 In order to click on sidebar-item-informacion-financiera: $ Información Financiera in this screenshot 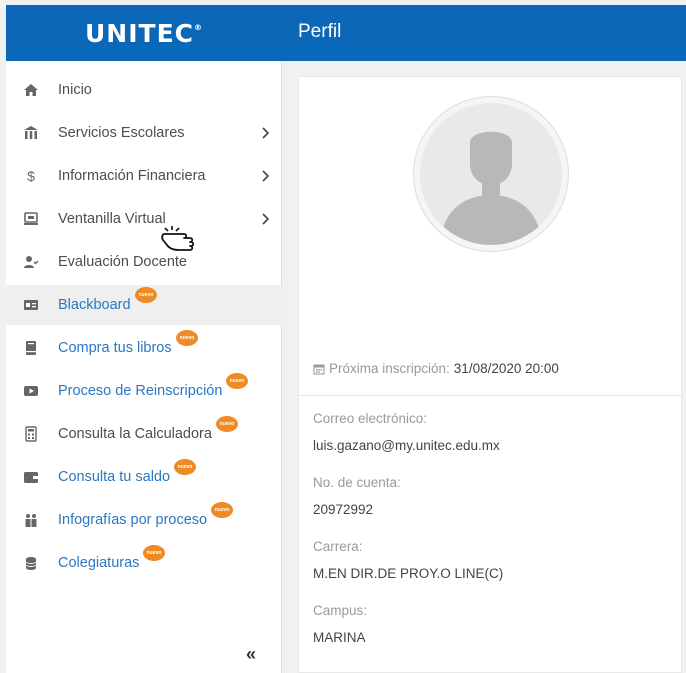, I will do `click(144, 176)`.